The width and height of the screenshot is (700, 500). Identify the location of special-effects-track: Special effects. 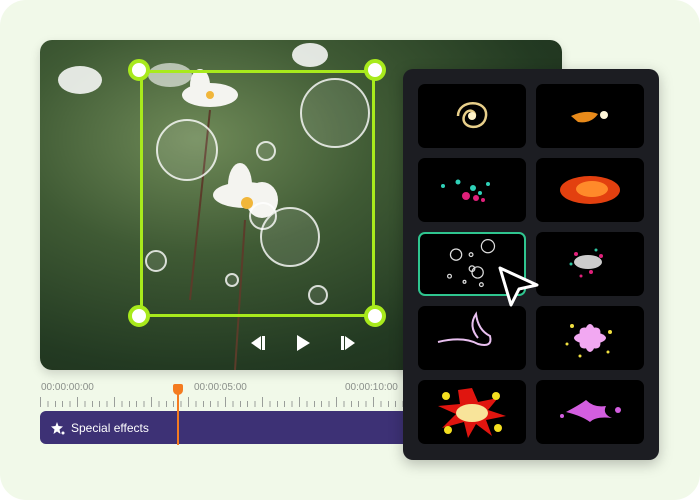
(225, 427).